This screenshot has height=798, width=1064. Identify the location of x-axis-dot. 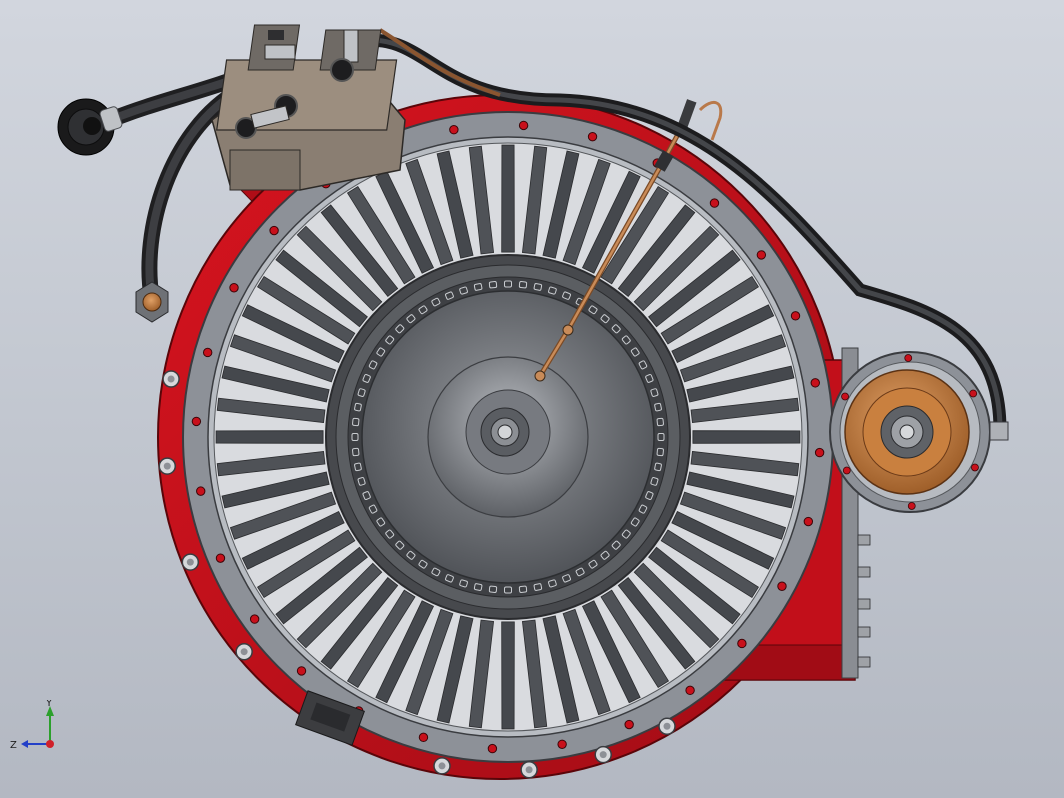
(50, 744).